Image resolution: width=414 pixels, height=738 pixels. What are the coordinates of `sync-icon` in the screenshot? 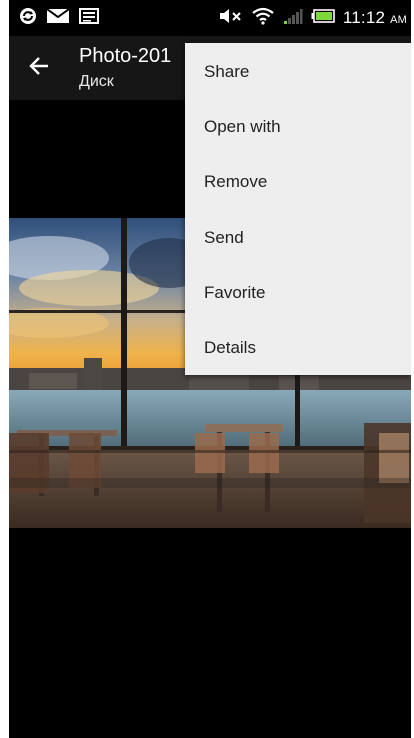 It's located at (28, 18).